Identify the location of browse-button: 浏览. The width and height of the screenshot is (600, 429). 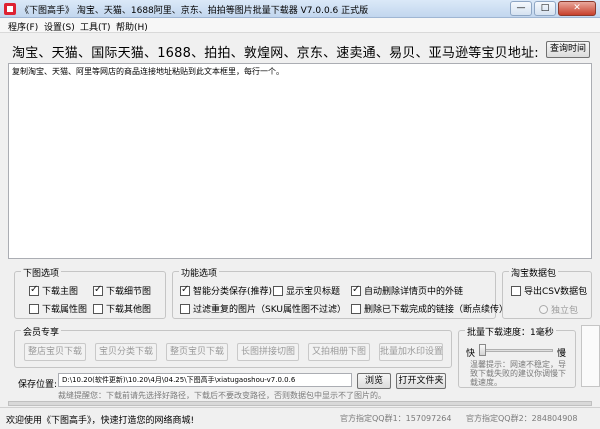
(374, 381).